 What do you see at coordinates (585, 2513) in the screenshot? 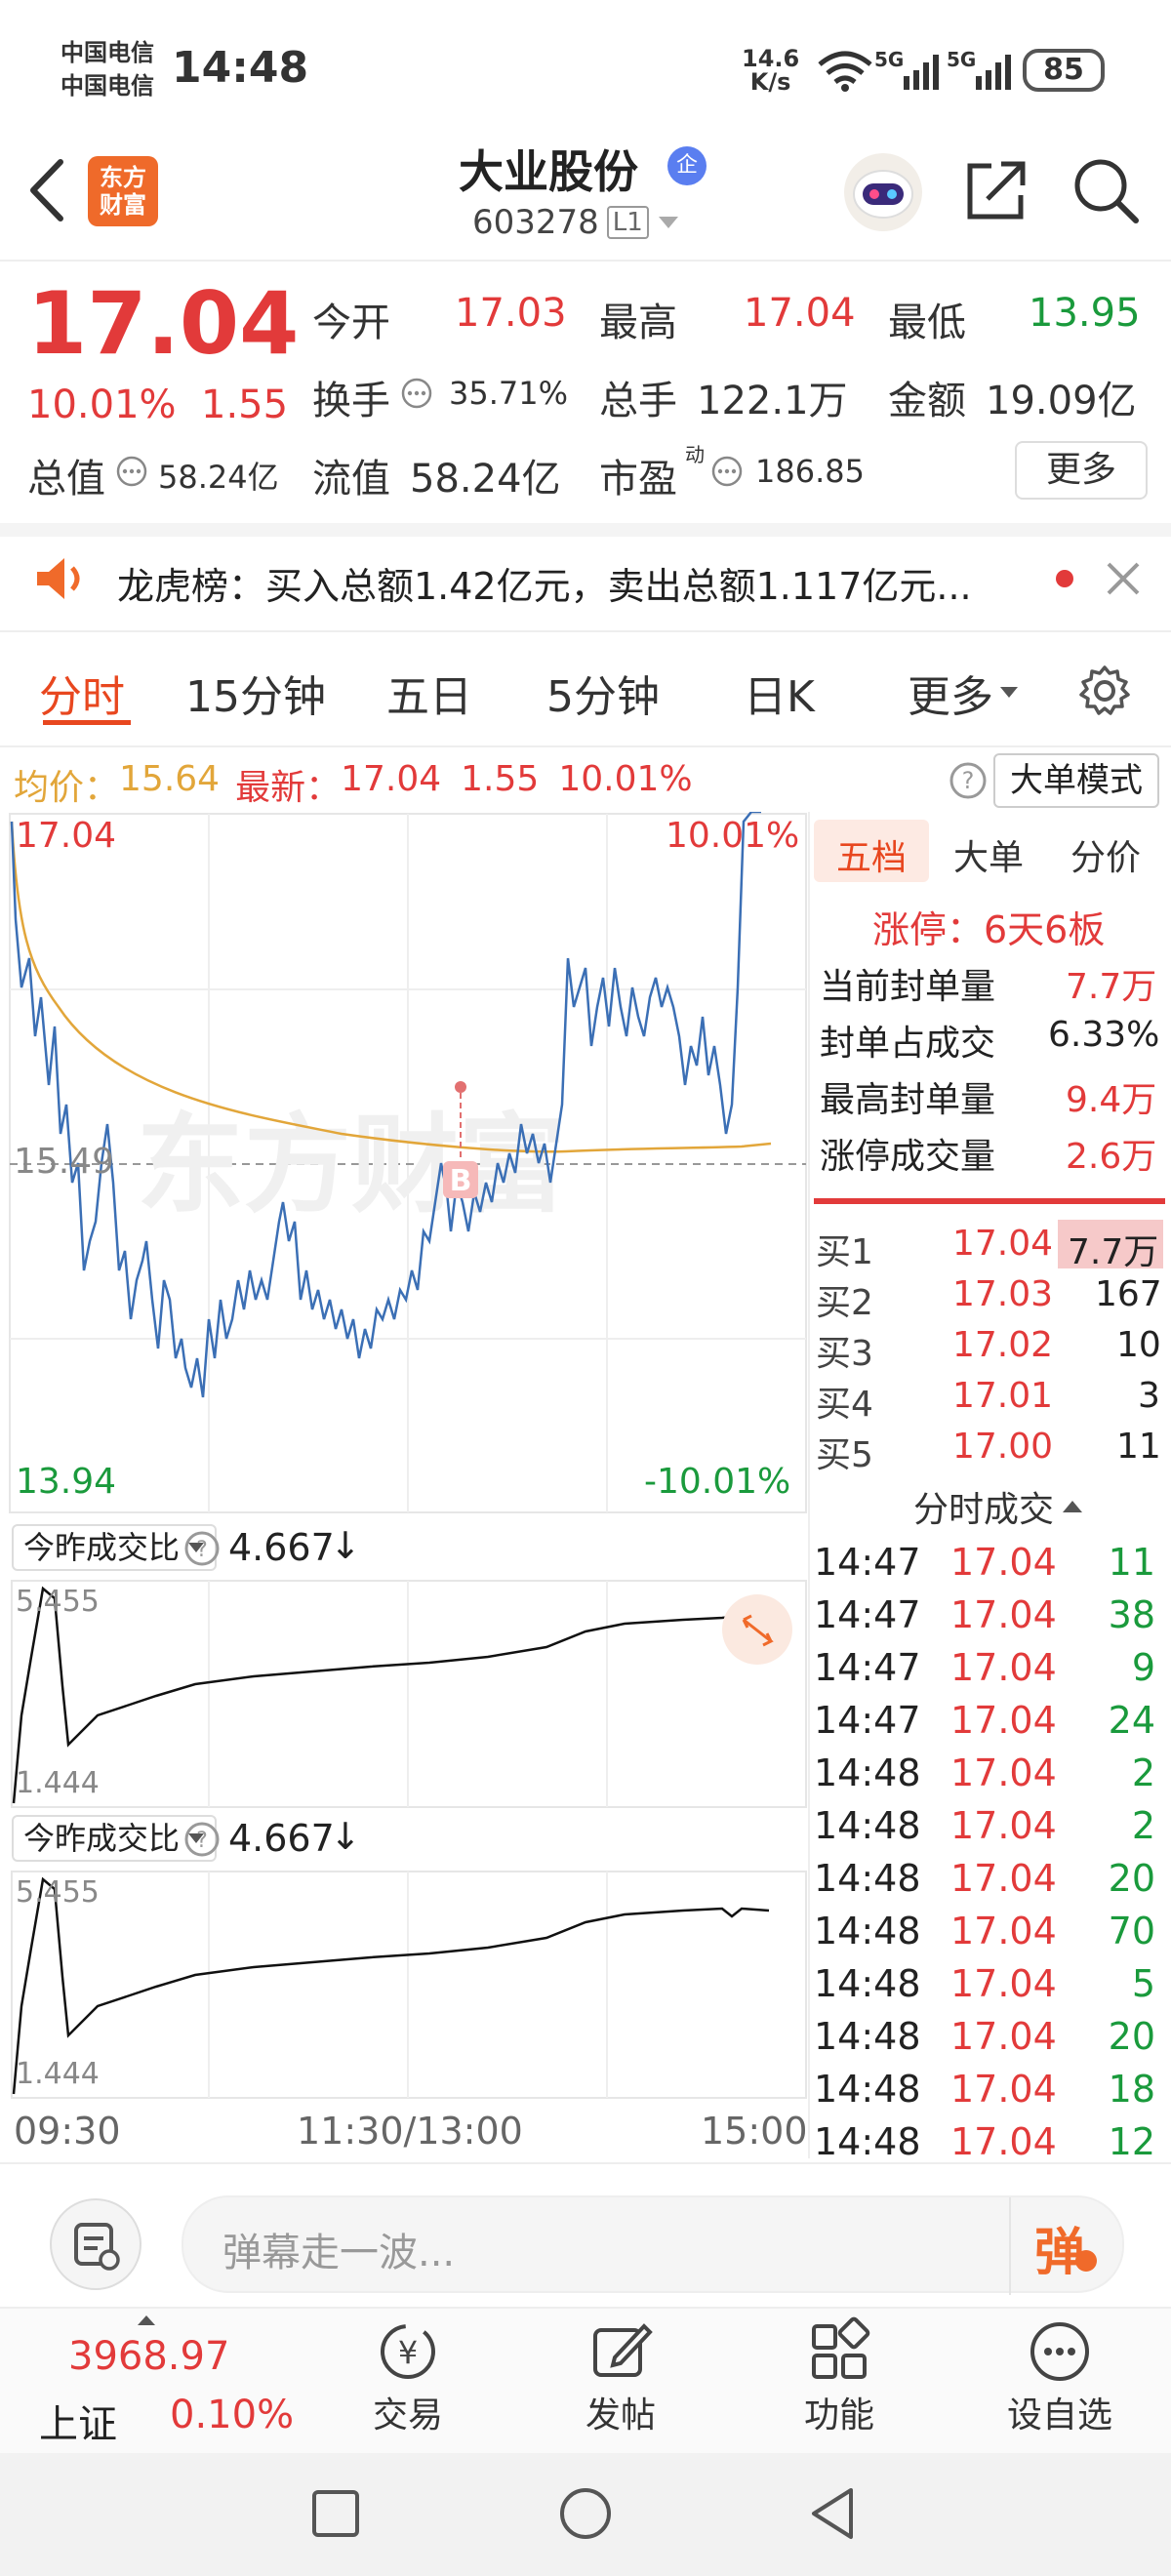
I see `home-icon` at bounding box center [585, 2513].